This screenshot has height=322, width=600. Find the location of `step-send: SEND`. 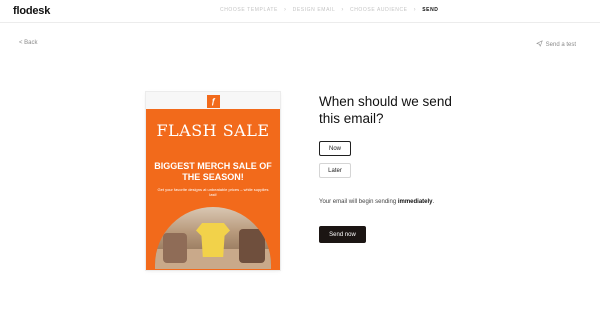

step-send: SEND is located at coordinates (430, 10).